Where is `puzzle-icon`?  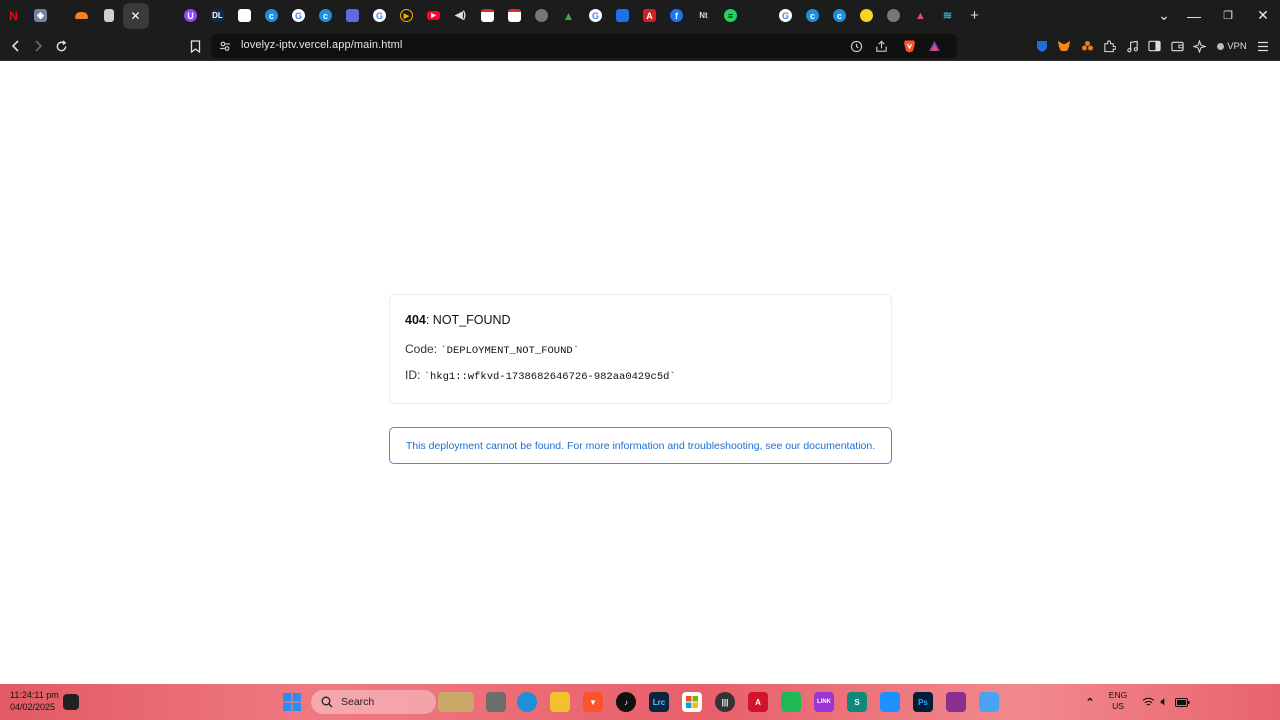 puzzle-icon is located at coordinates (1109, 45).